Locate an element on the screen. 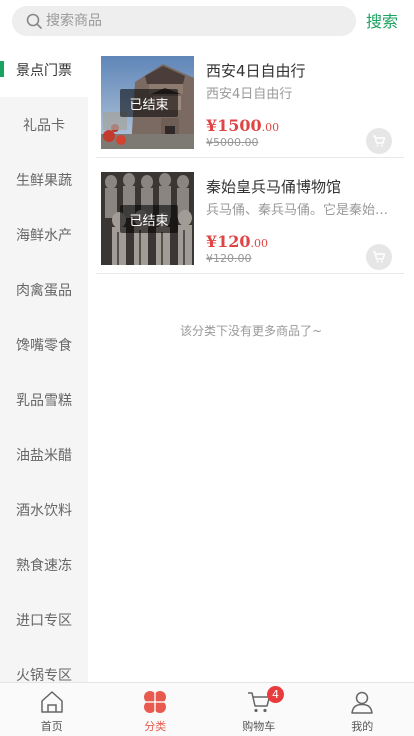 The width and height of the screenshot is (414, 736). tab-label: 分类 is located at coordinates (155, 726).